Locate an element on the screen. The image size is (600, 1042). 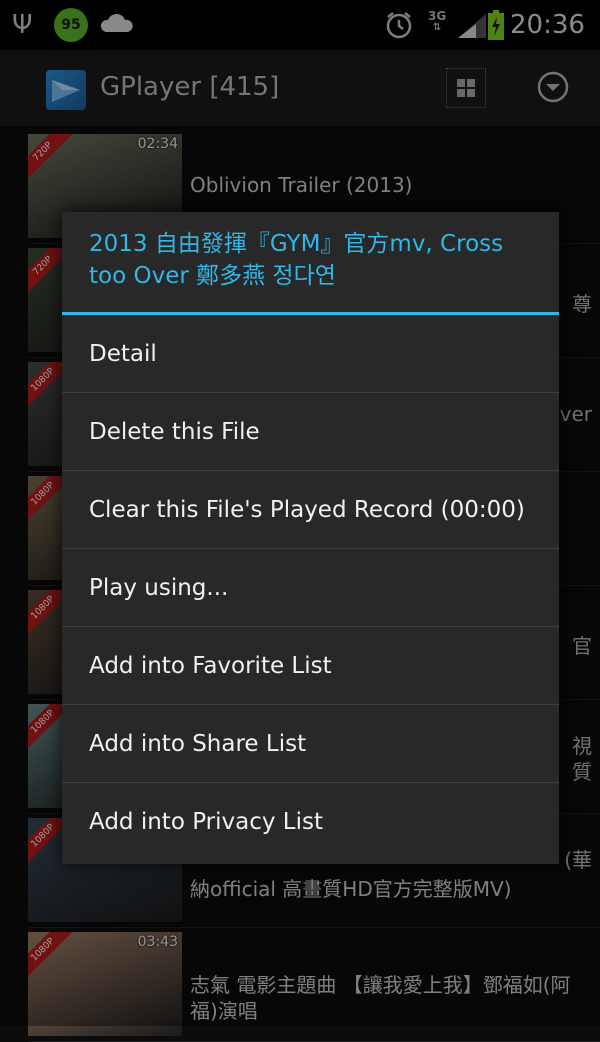
menu-item-add-favorite: Add into Favorite List is located at coordinates (310, 666).